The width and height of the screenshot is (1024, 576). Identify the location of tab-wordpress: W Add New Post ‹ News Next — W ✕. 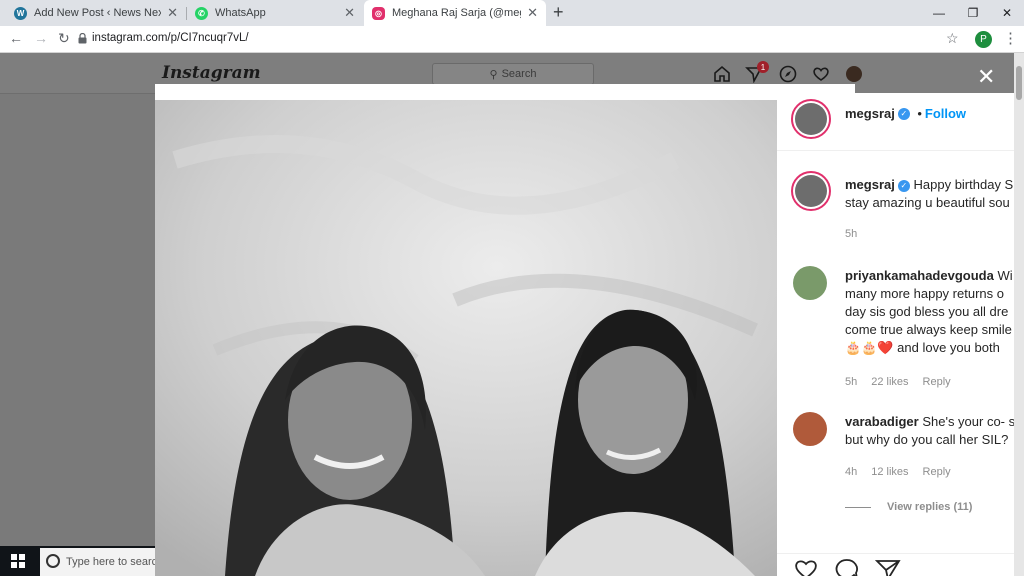
(96, 13).